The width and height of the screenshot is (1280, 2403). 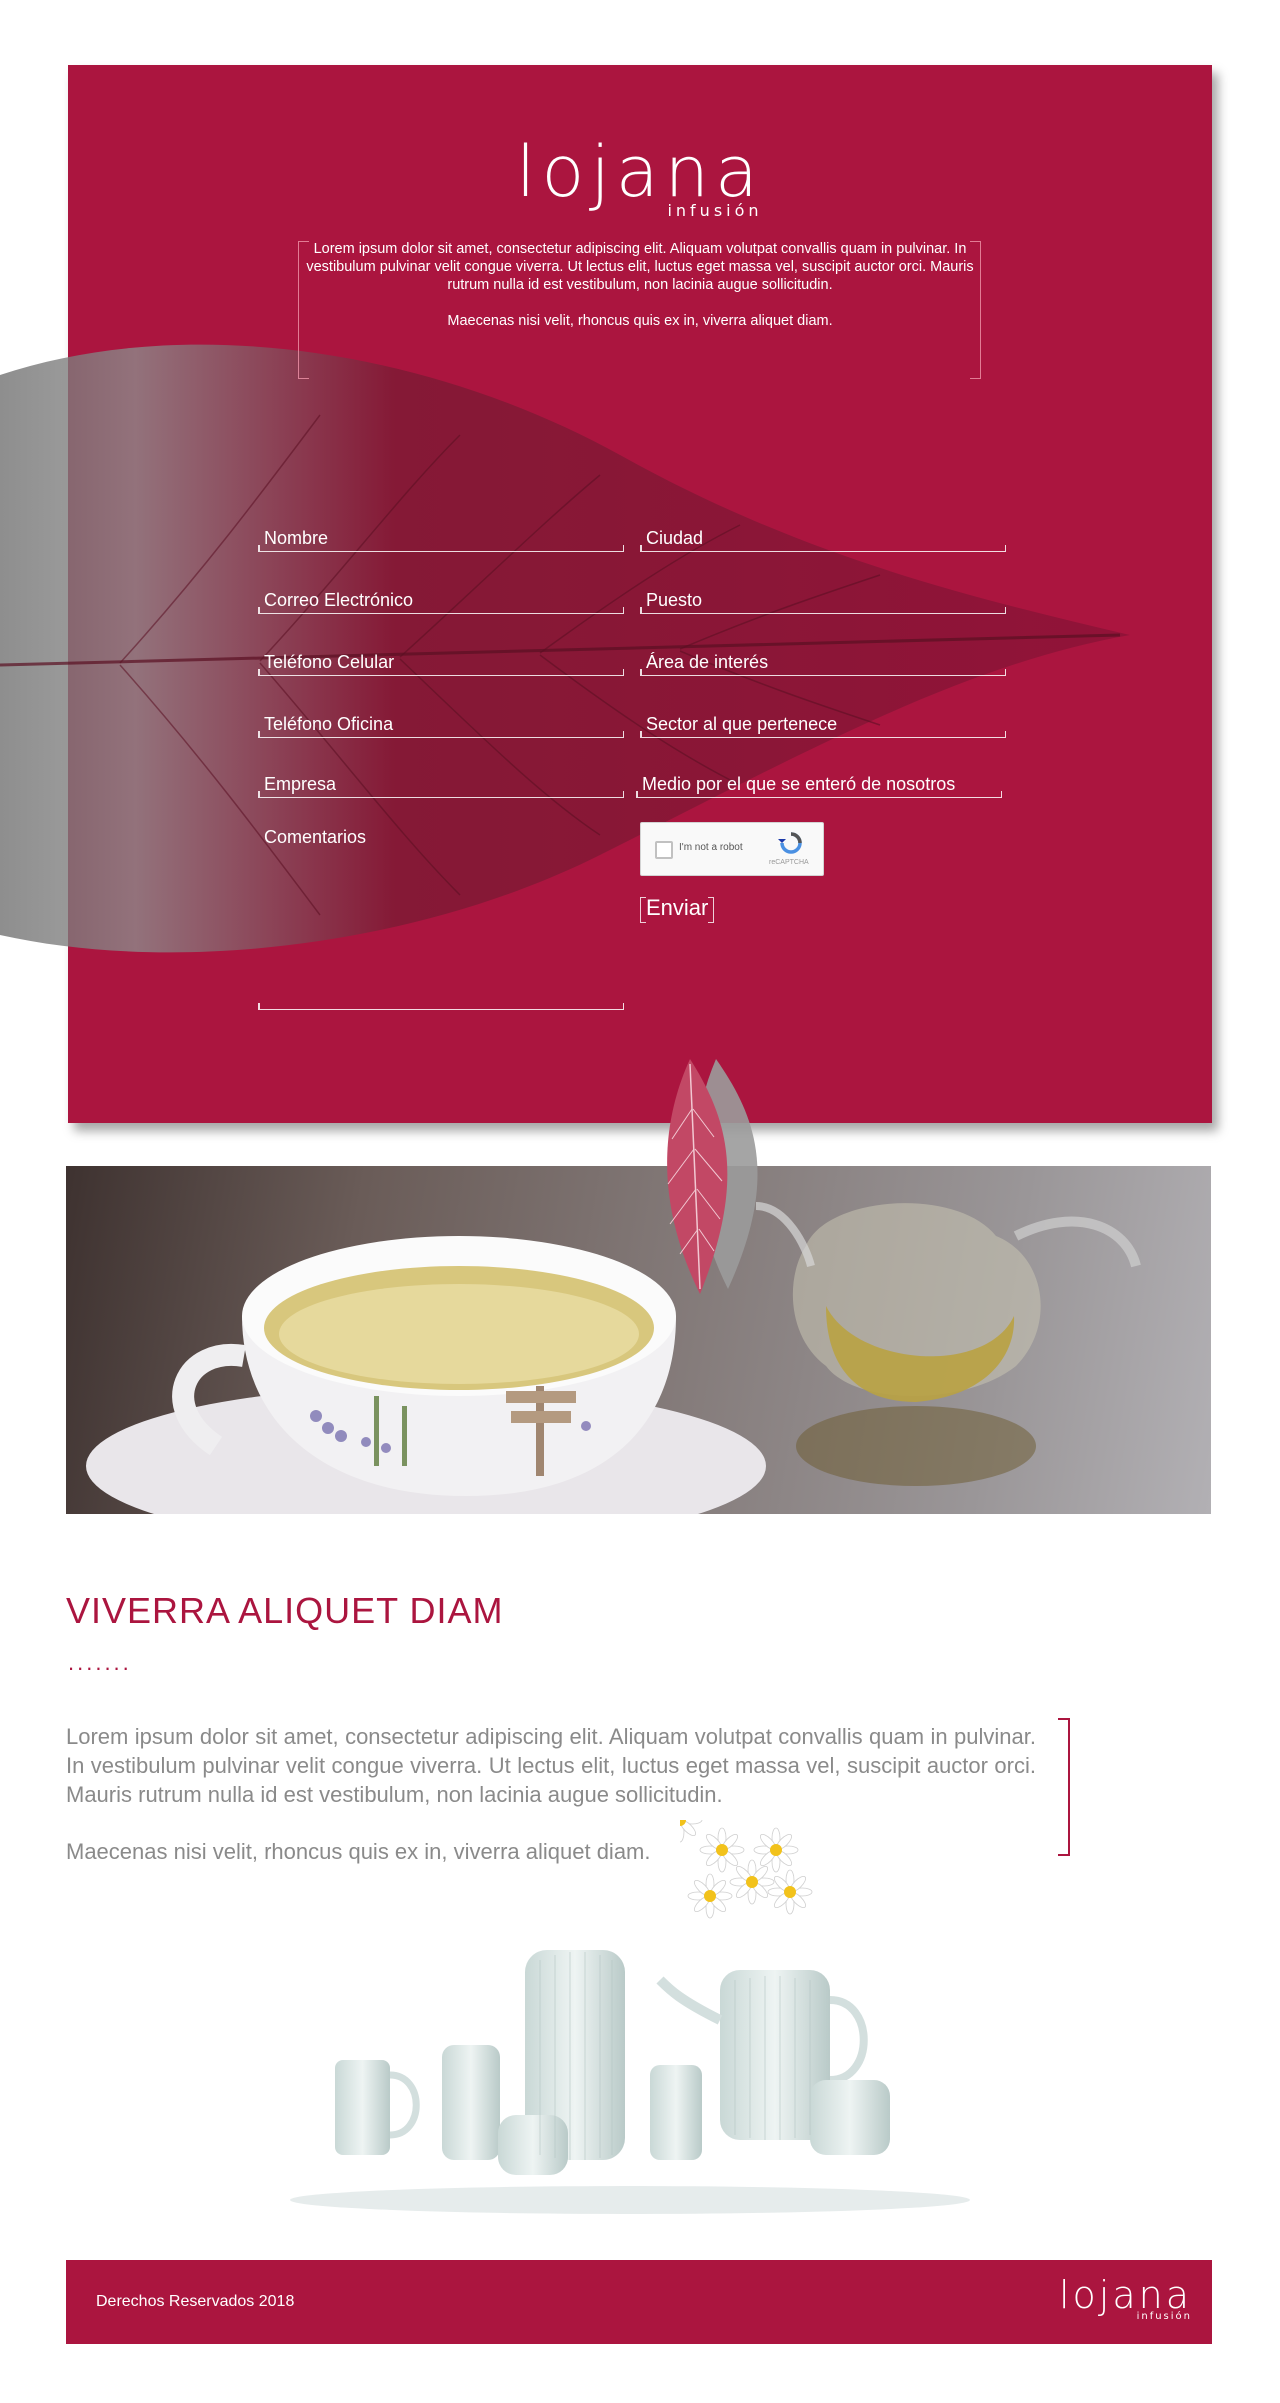 I want to click on brand-logo: lojana infusión, so click(x=640, y=178).